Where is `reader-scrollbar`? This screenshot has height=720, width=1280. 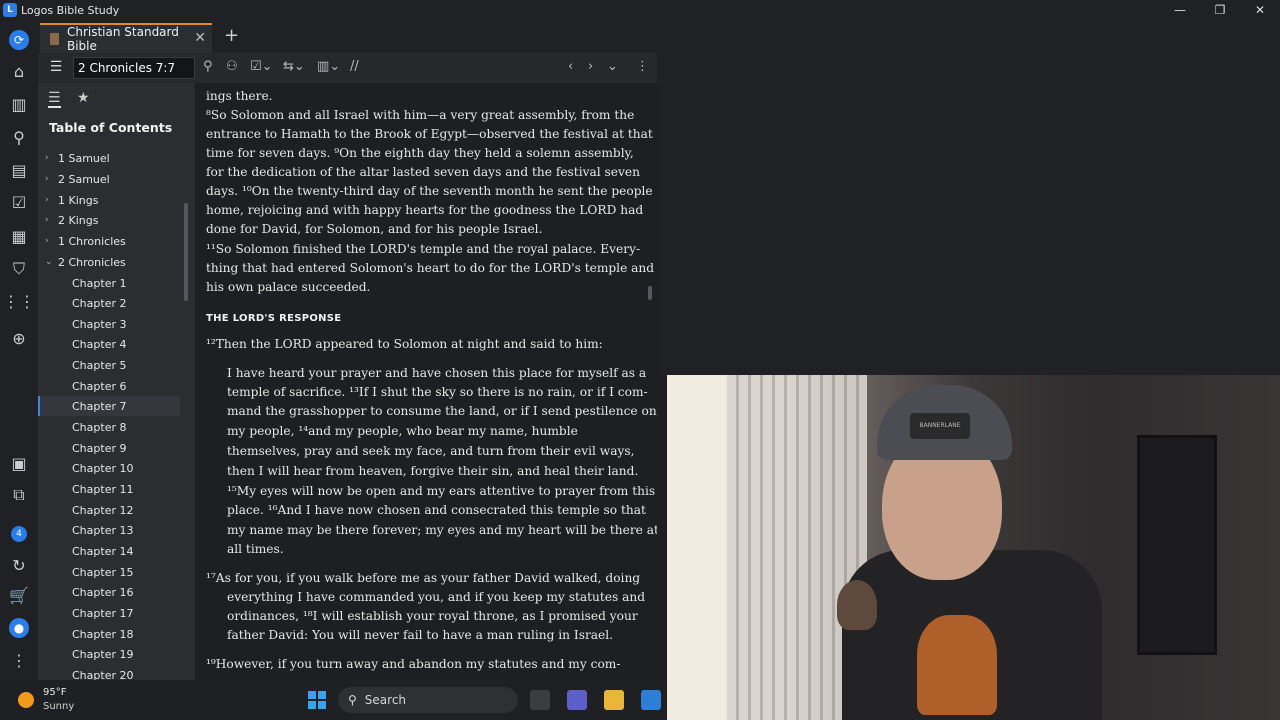 reader-scrollbar is located at coordinates (650, 293).